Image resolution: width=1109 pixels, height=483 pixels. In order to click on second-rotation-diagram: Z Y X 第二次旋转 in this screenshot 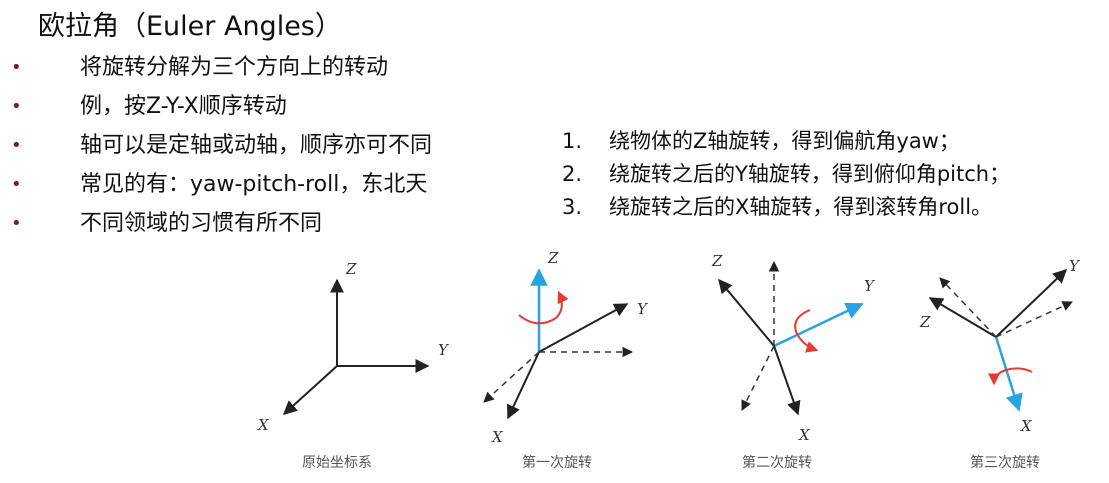, I will do `click(793, 361)`.